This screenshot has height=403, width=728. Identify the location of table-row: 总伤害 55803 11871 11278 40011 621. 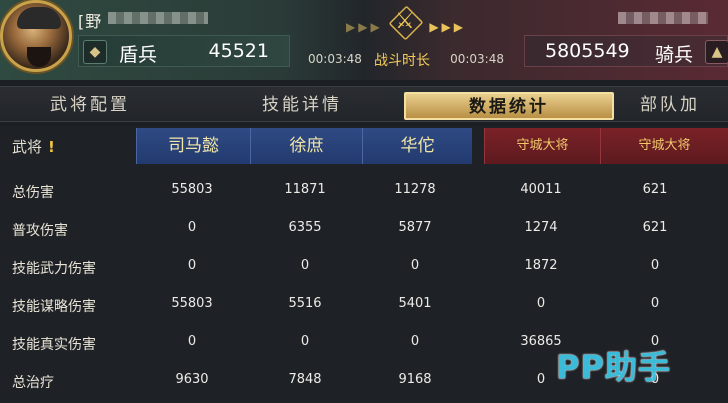
(364, 191).